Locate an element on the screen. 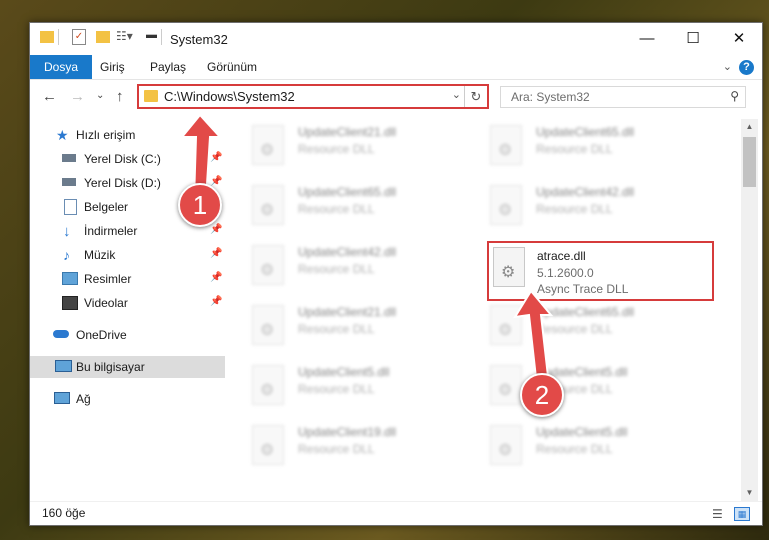 This screenshot has height=540, width=769. nav-label: Müzik is located at coordinates (100, 255).